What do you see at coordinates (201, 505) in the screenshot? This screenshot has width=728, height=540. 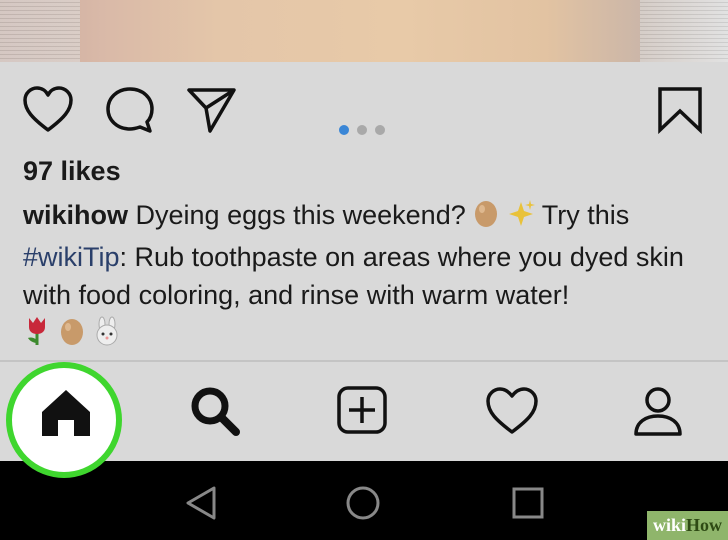 I see `back-triangle-icon` at bounding box center [201, 505].